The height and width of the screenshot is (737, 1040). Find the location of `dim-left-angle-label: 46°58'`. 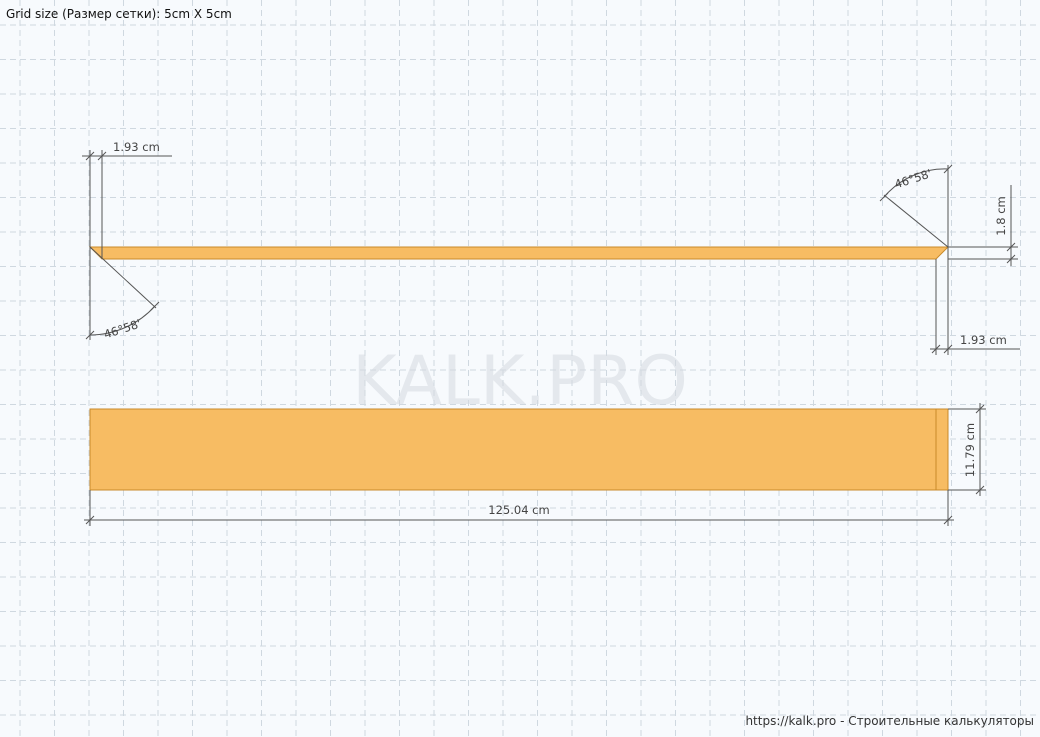

dim-left-angle-label: 46°58' is located at coordinates (122, 328).